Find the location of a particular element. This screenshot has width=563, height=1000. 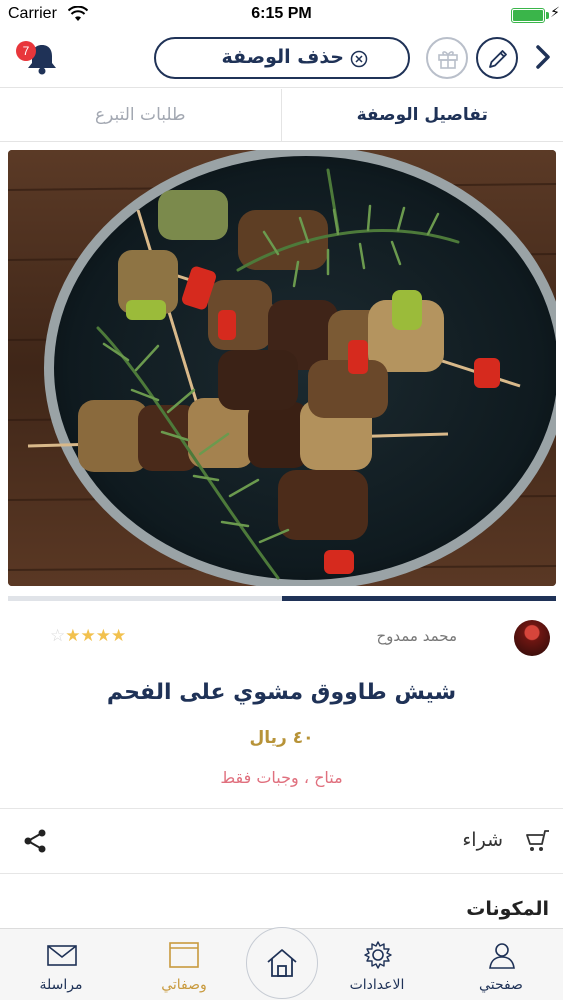

recipe-tabs: طلبات التبرع تفاصيل الوصفة is located at coordinates (281, 115).